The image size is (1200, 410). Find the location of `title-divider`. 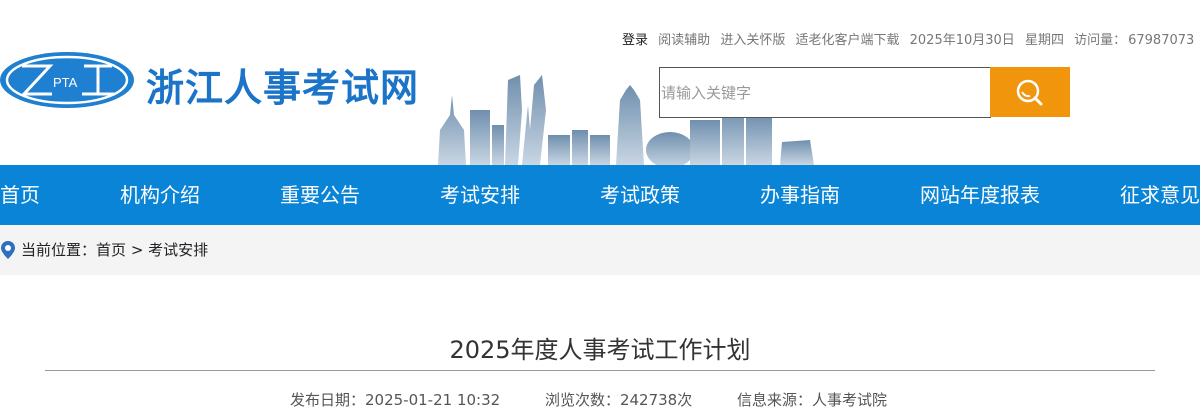

title-divider is located at coordinates (600, 370).